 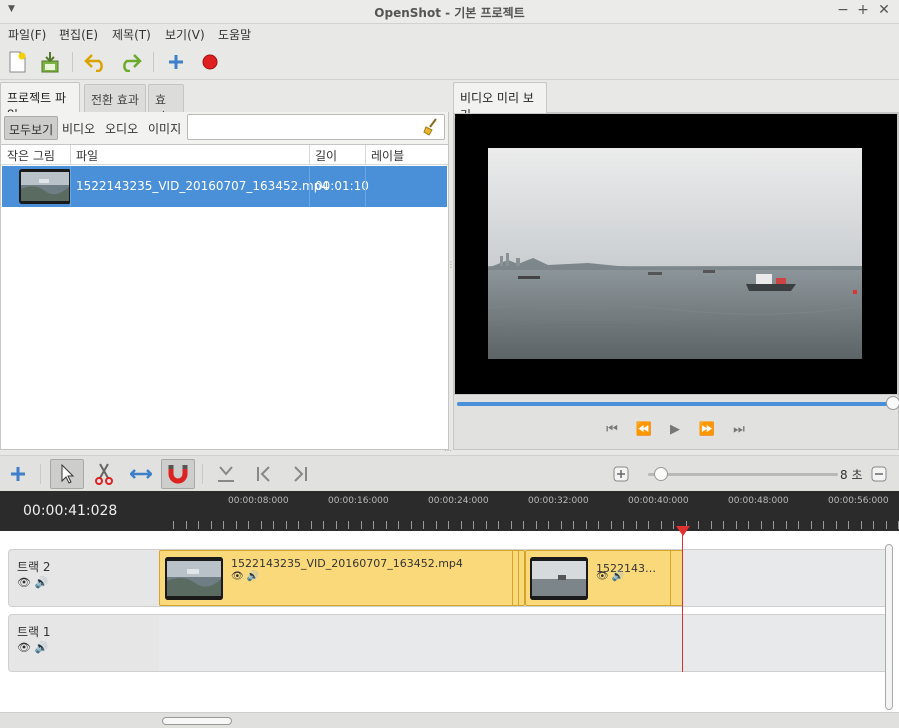 What do you see at coordinates (739, 430) in the screenshot?
I see `jump-end-button: ⏭` at bounding box center [739, 430].